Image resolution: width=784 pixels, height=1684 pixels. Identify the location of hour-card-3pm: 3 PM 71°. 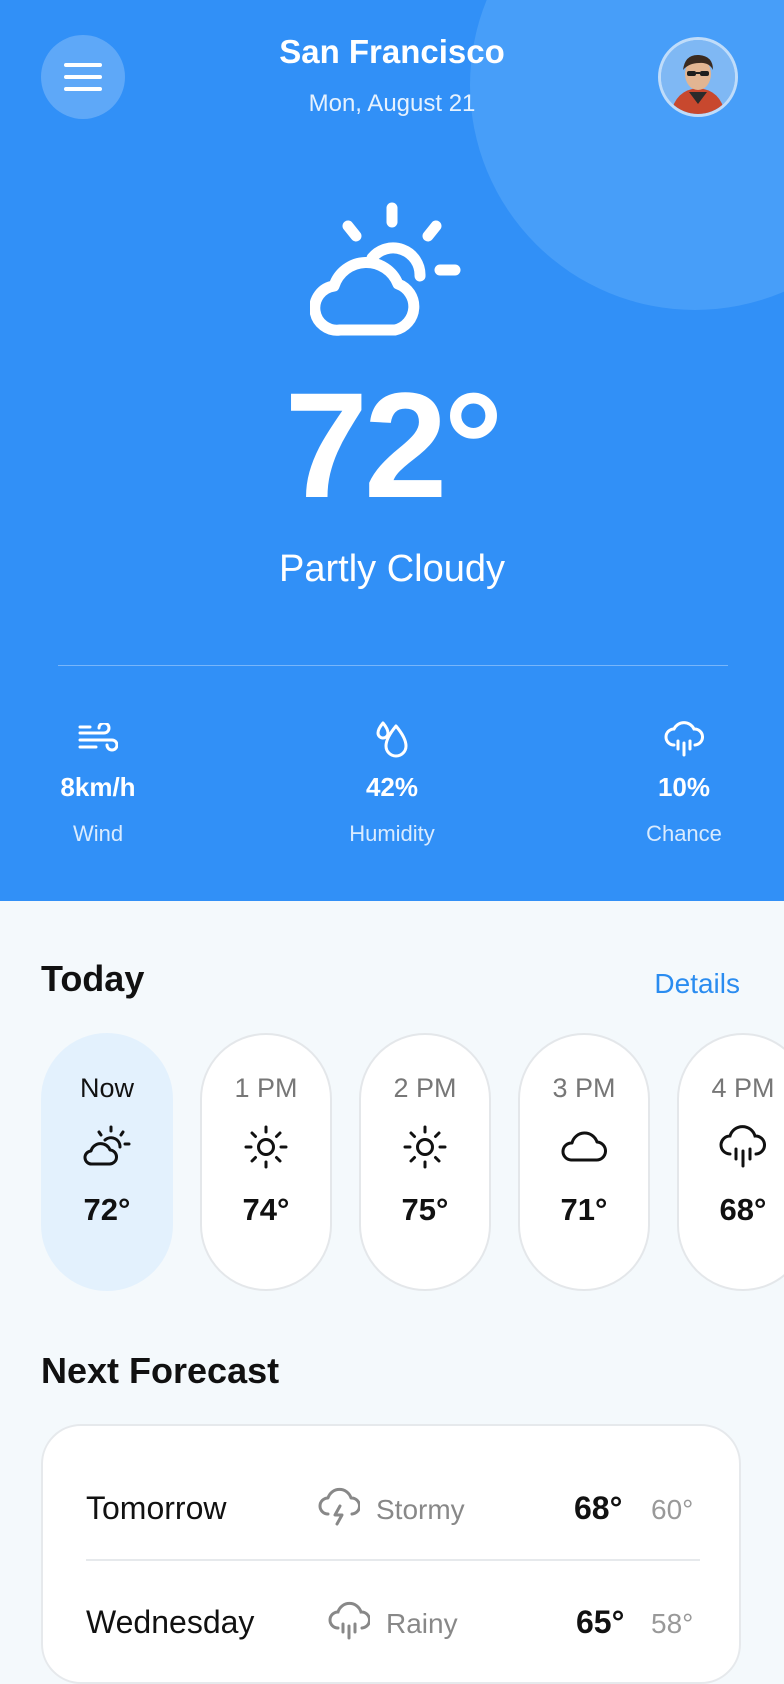
(584, 1162).